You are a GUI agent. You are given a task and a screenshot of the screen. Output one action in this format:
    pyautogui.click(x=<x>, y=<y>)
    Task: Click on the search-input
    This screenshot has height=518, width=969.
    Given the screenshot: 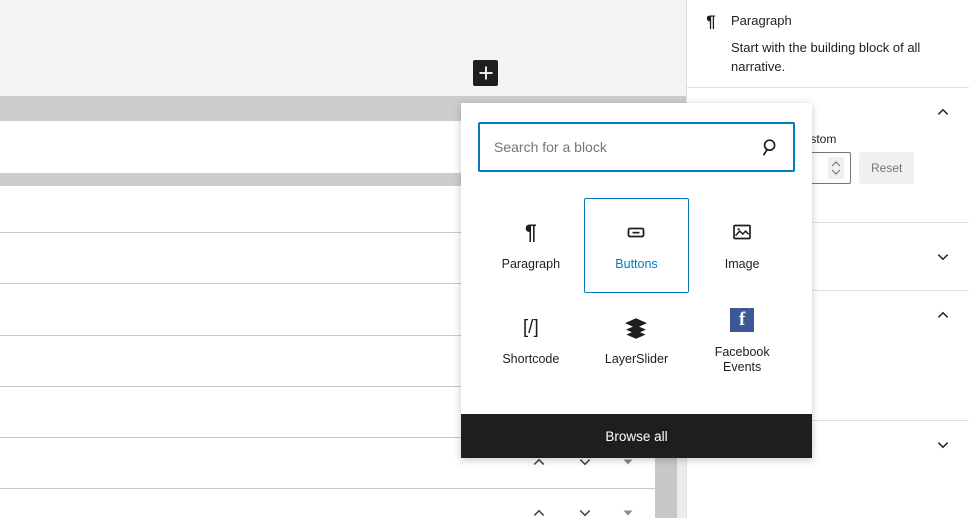 What is the action you would take?
    pyautogui.click(x=636, y=147)
    